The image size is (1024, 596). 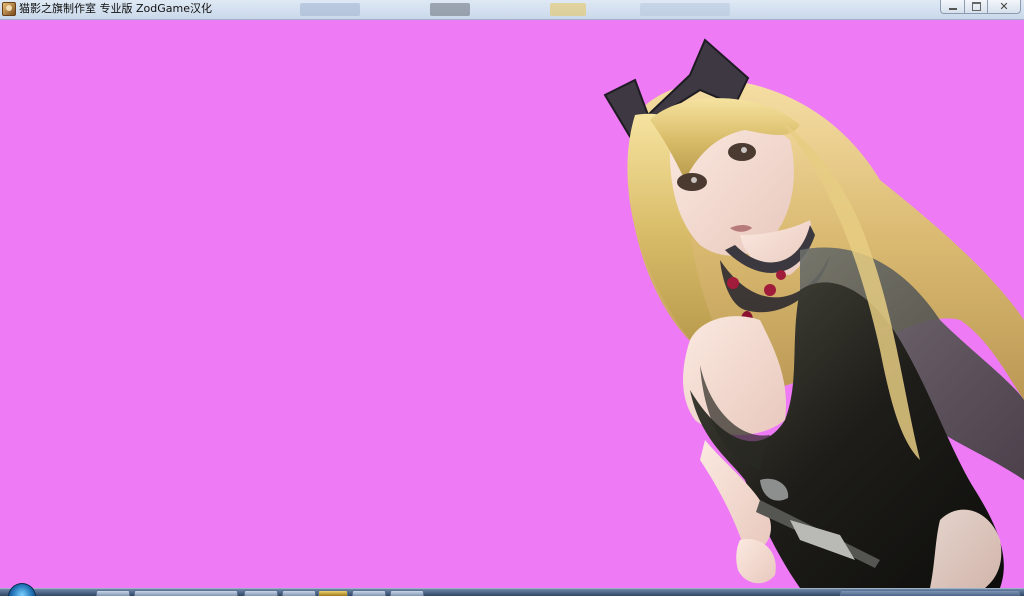 What do you see at coordinates (9, 9) in the screenshot?
I see `app-logo-icon` at bounding box center [9, 9].